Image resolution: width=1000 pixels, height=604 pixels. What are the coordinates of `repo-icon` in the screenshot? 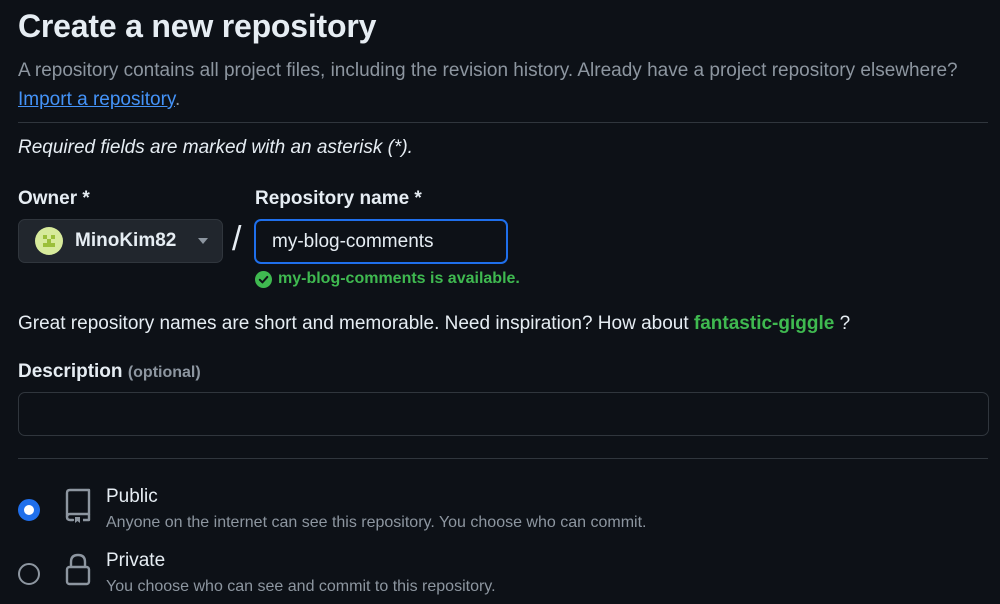 It's located at (78, 505).